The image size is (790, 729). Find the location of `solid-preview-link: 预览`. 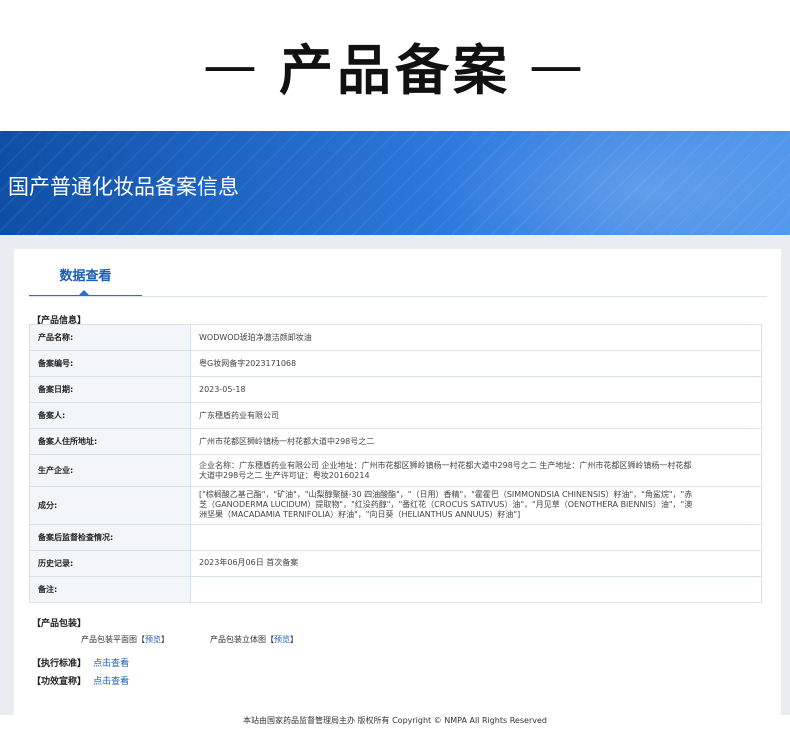

solid-preview-link: 预览 is located at coordinates (282, 639).